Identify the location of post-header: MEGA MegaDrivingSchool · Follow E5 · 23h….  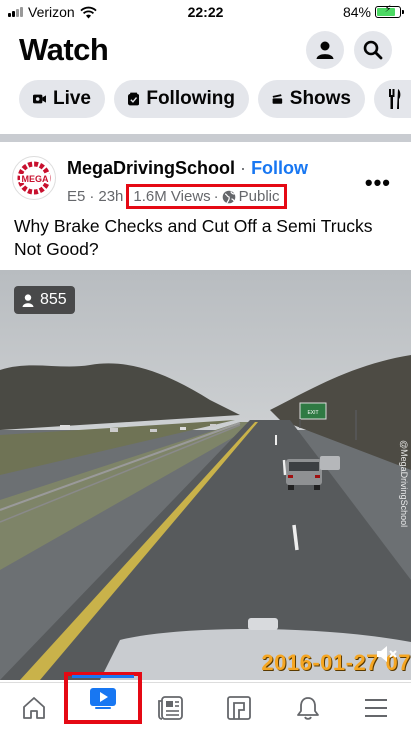
(205, 180).